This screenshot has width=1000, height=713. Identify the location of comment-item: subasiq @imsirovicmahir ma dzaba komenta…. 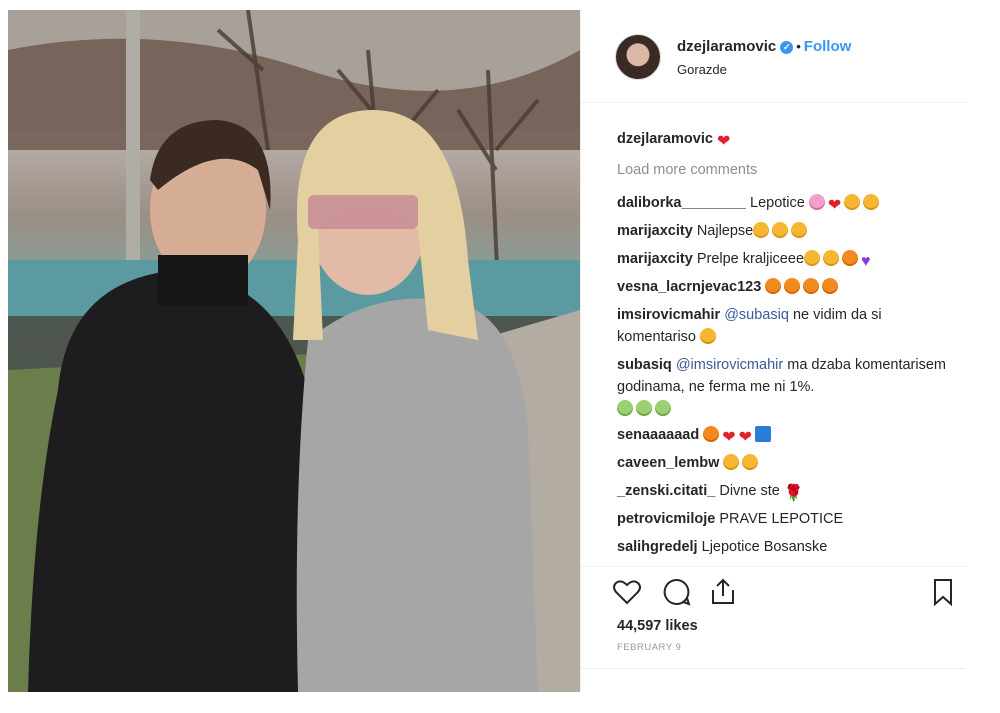
(782, 387).